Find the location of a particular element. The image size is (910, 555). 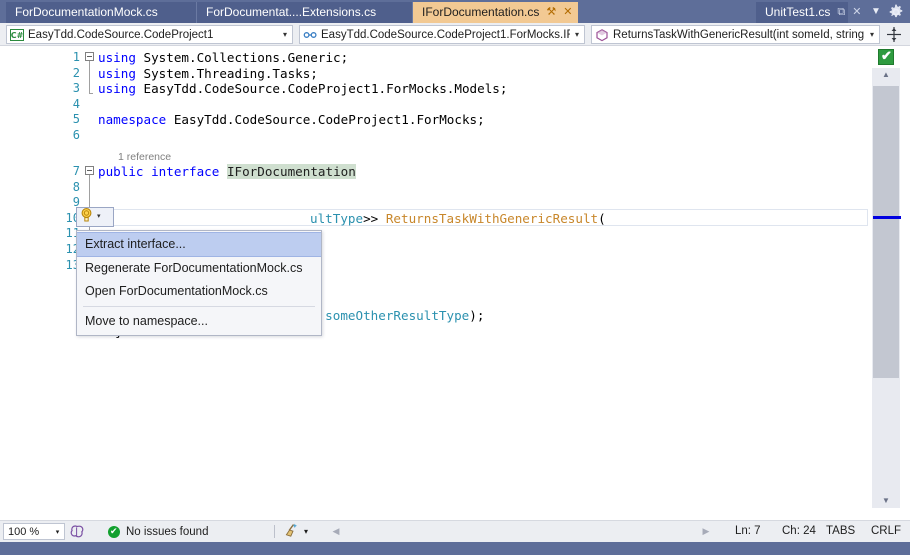

issues-status-indicator: No issues found is located at coordinates (158, 531).